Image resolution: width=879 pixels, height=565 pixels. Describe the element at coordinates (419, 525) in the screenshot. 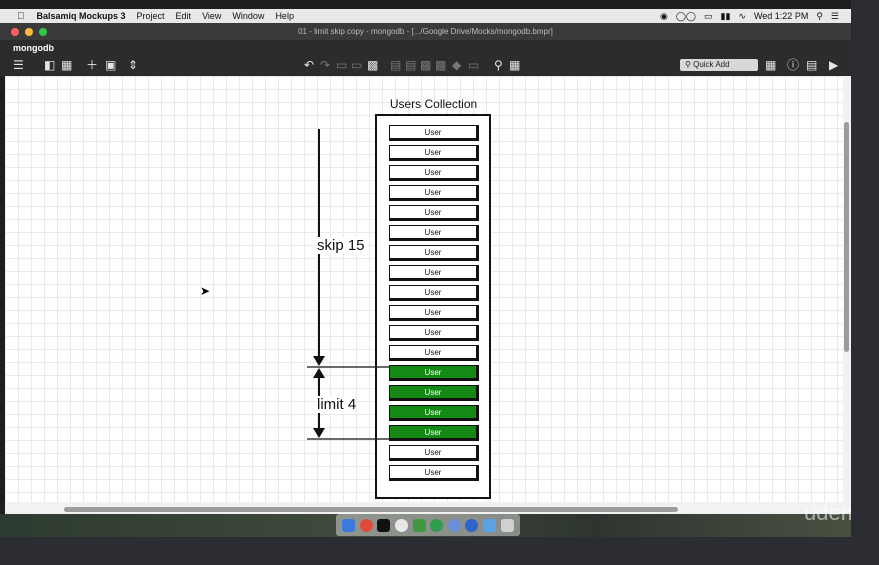

I see `tree-icon` at that location.